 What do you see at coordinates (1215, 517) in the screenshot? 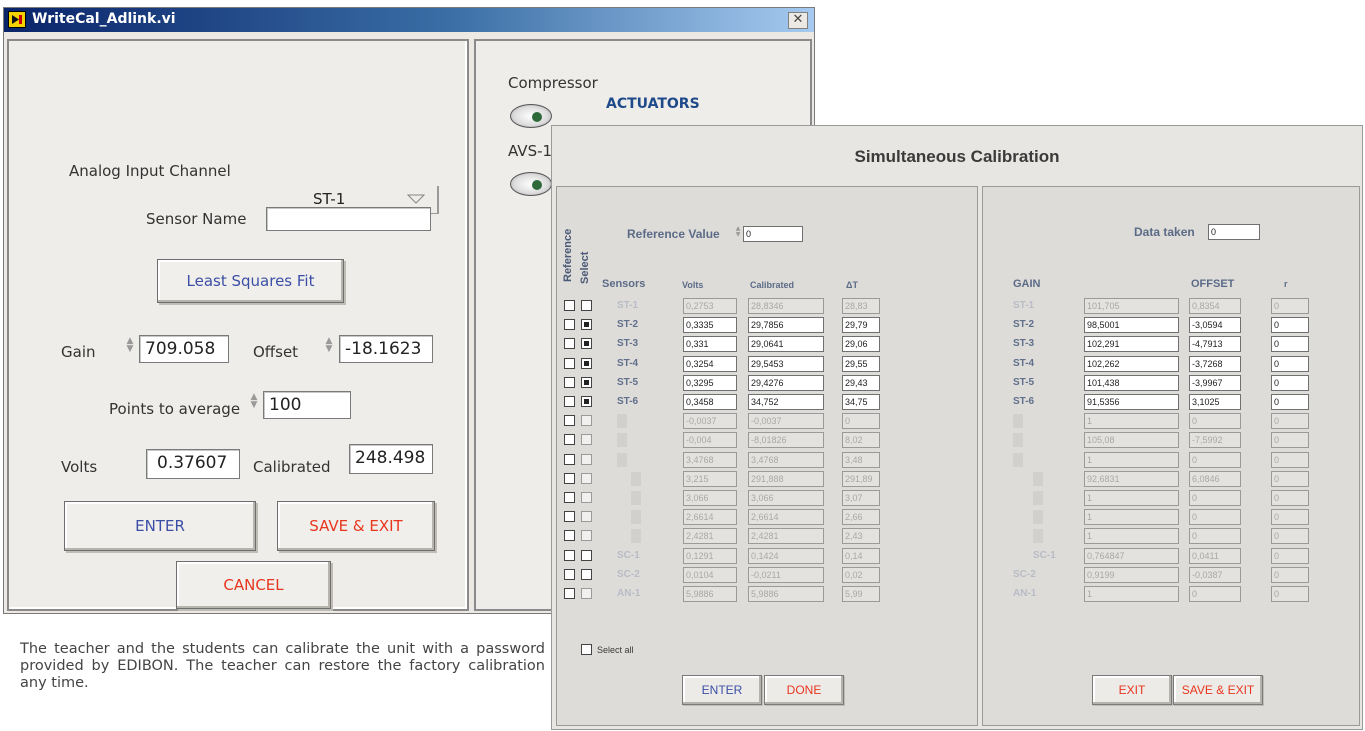
I see `offset-cell: 0` at bounding box center [1215, 517].